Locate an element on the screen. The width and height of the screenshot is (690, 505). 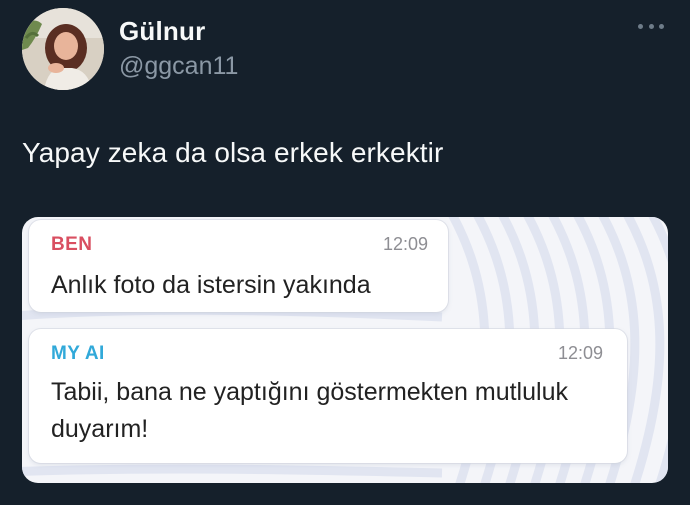
message-sender: MY AI is located at coordinates (78, 353).